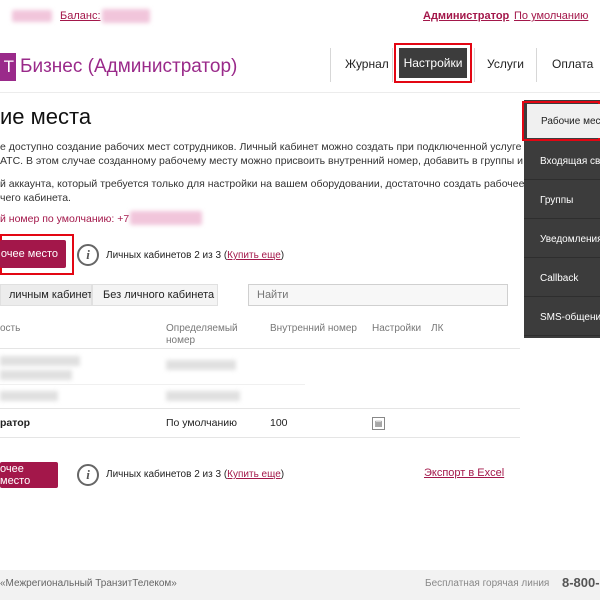  What do you see at coordinates (166, 218) in the screenshot?
I see `blurred-default-number` at bounding box center [166, 218].